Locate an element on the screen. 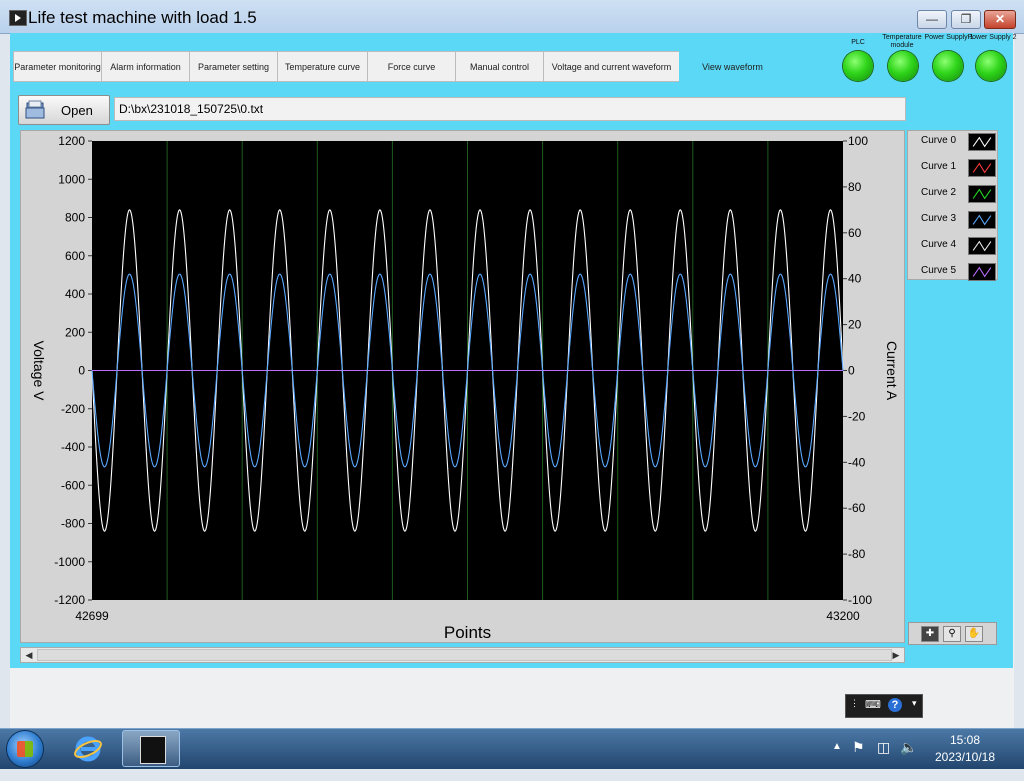 The image size is (1024, 781). legend-item-curve-4: Curve 4 is located at coordinates (953, 248).